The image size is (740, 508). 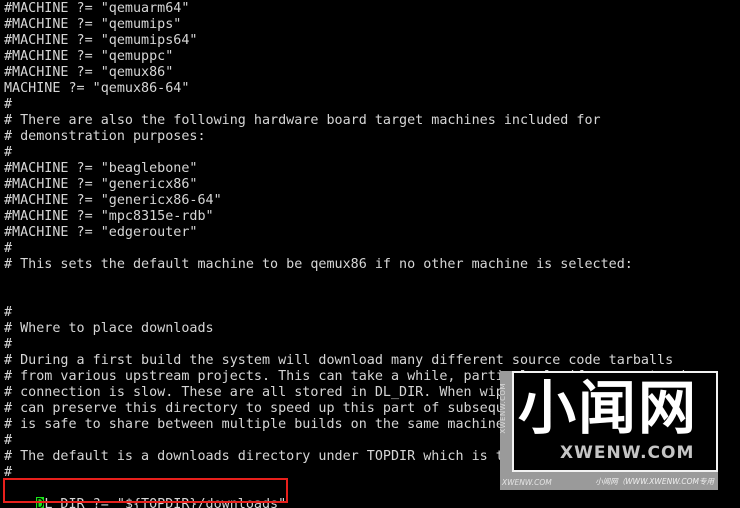 I want to click on watermark-side-text: XWENW.COM, so click(x=503, y=408).